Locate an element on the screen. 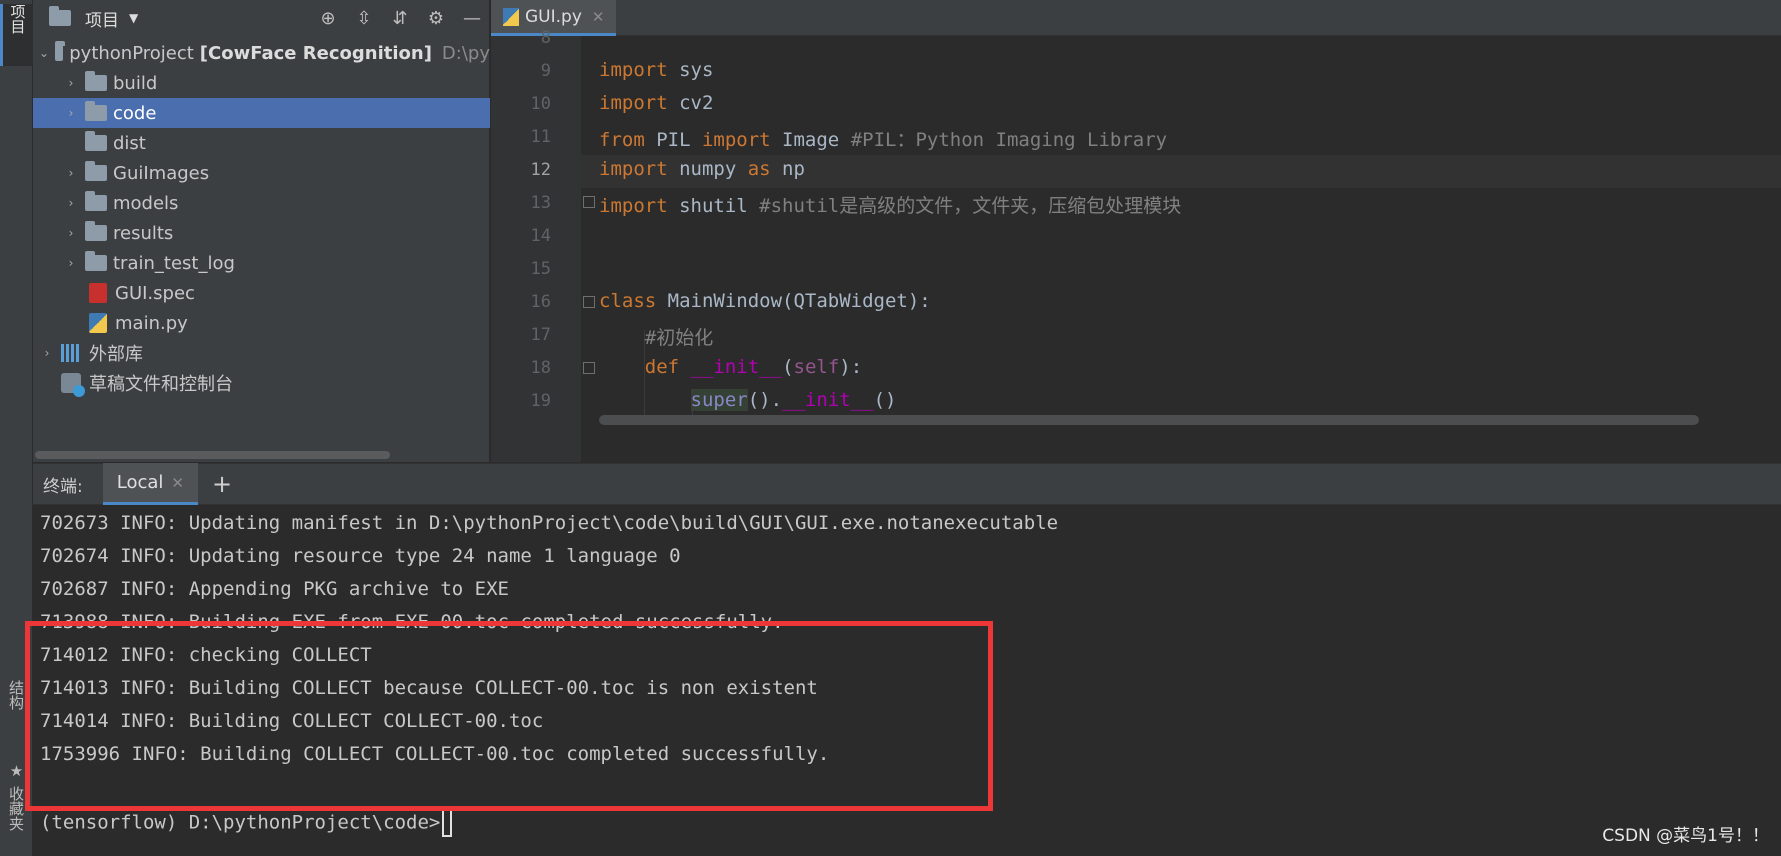 This screenshot has width=1781, height=856. tree-node-label: 外部库 is located at coordinates (116, 354).